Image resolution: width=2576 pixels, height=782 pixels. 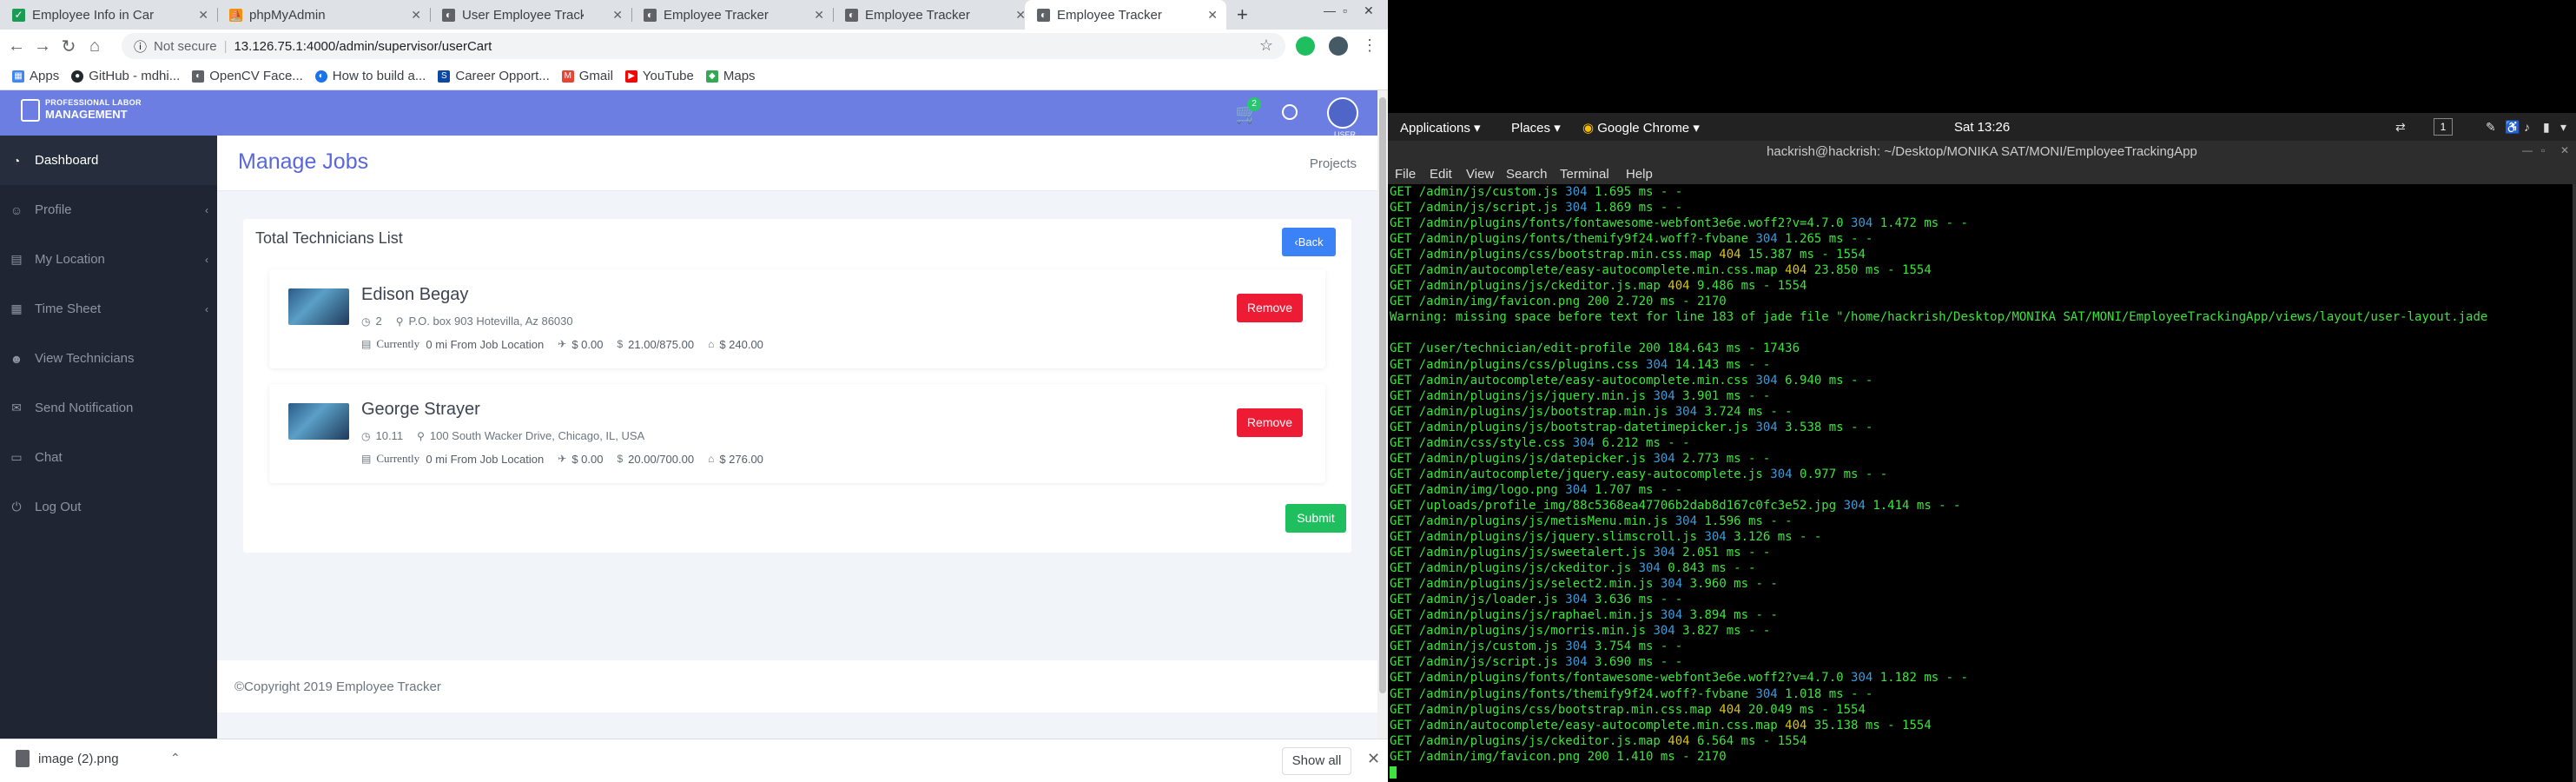 What do you see at coordinates (1333, 163) in the screenshot?
I see `breadcrumb: Projects` at bounding box center [1333, 163].